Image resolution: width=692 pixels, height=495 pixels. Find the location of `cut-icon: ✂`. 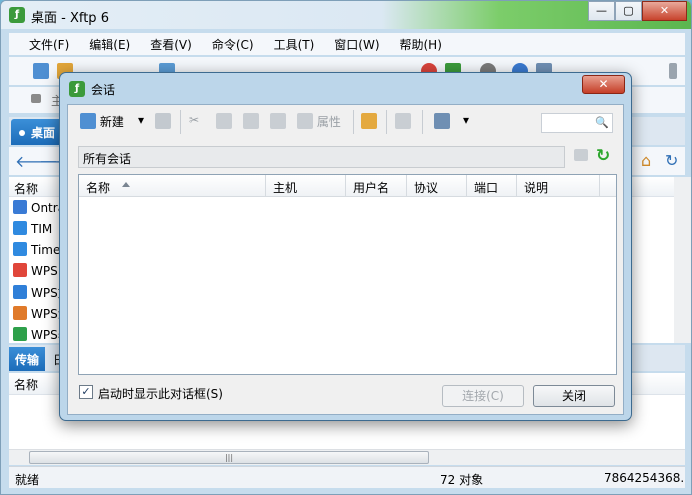

cut-icon: ✂ is located at coordinates (194, 123).